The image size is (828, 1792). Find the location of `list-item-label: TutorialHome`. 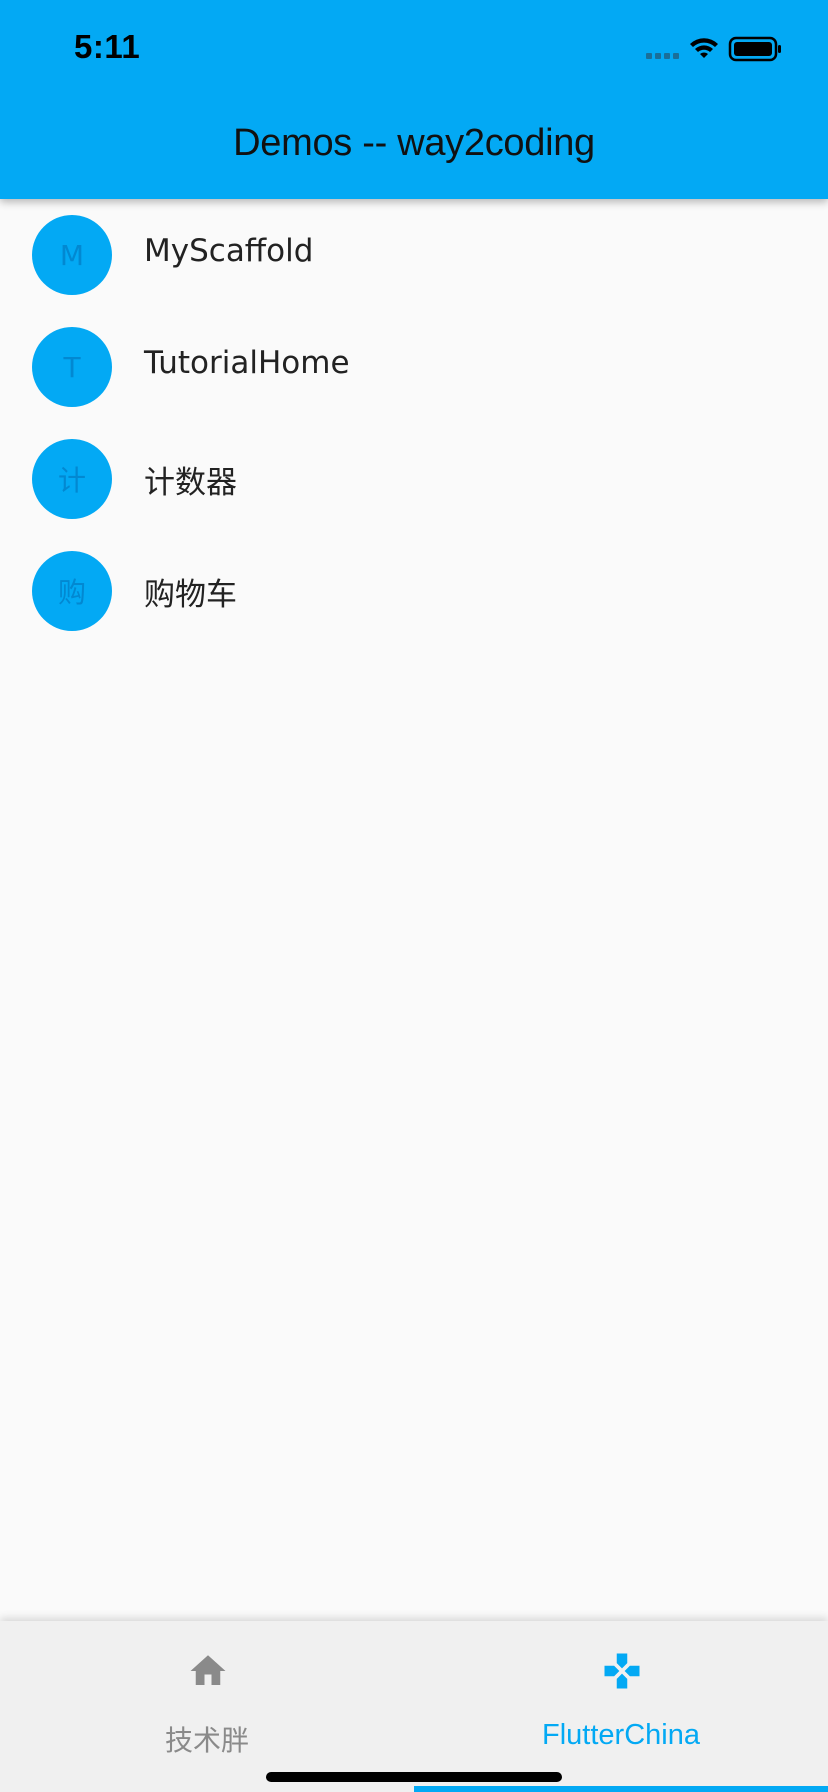

list-item-label: TutorialHome is located at coordinates (247, 363).